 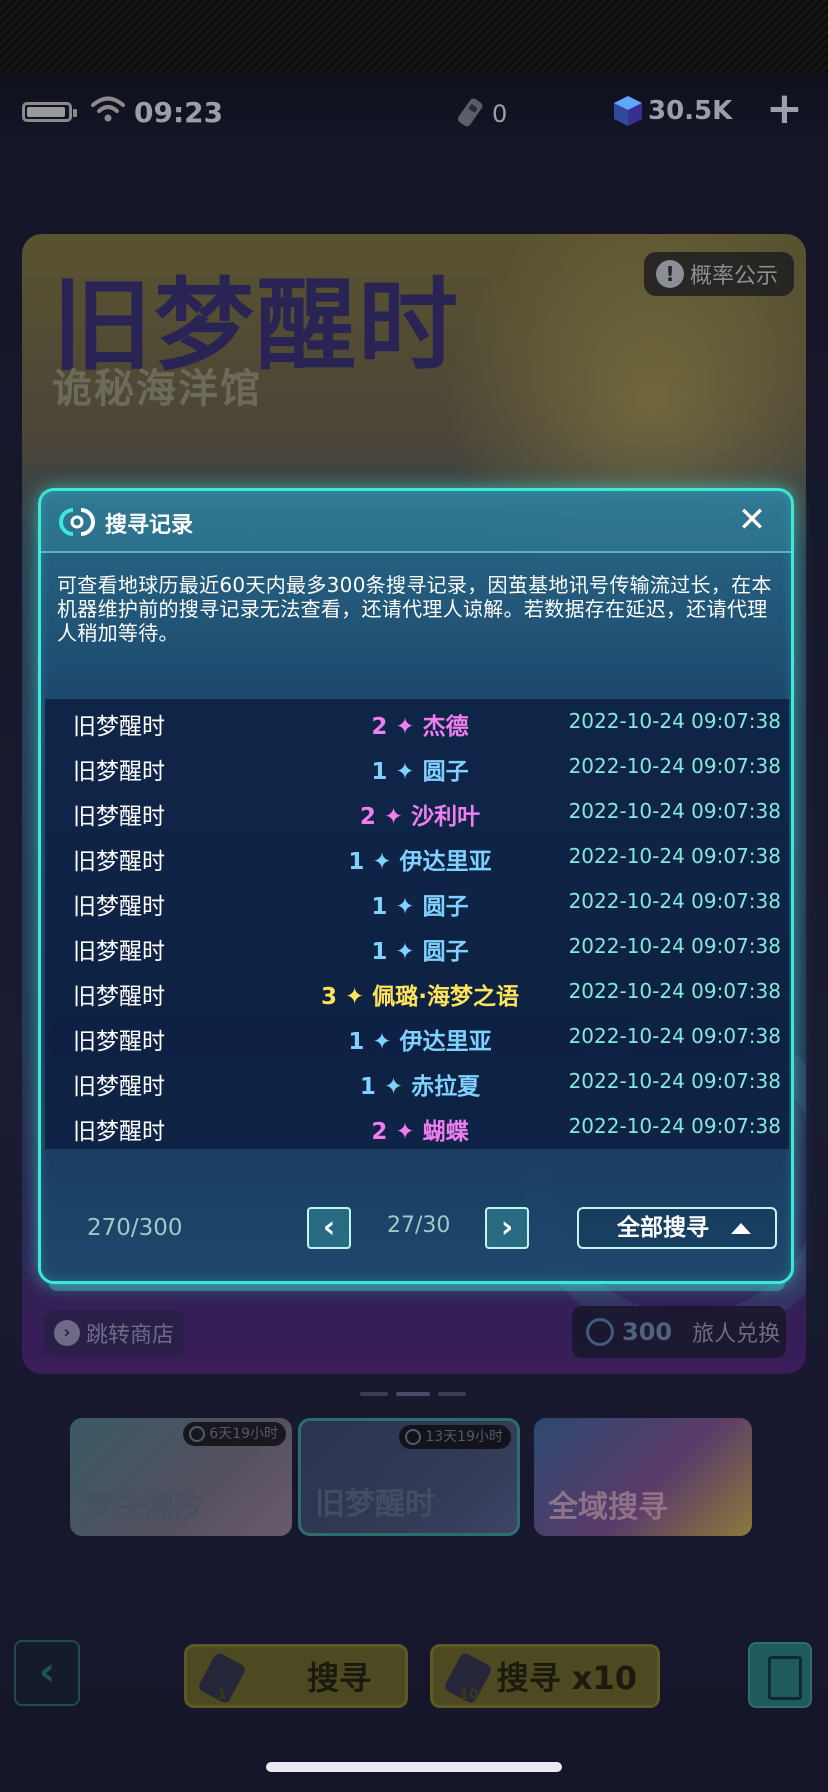 What do you see at coordinates (414, 111) in the screenshot?
I see `status-bar: 09:23 0 30.5K +` at bounding box center [414, 111].